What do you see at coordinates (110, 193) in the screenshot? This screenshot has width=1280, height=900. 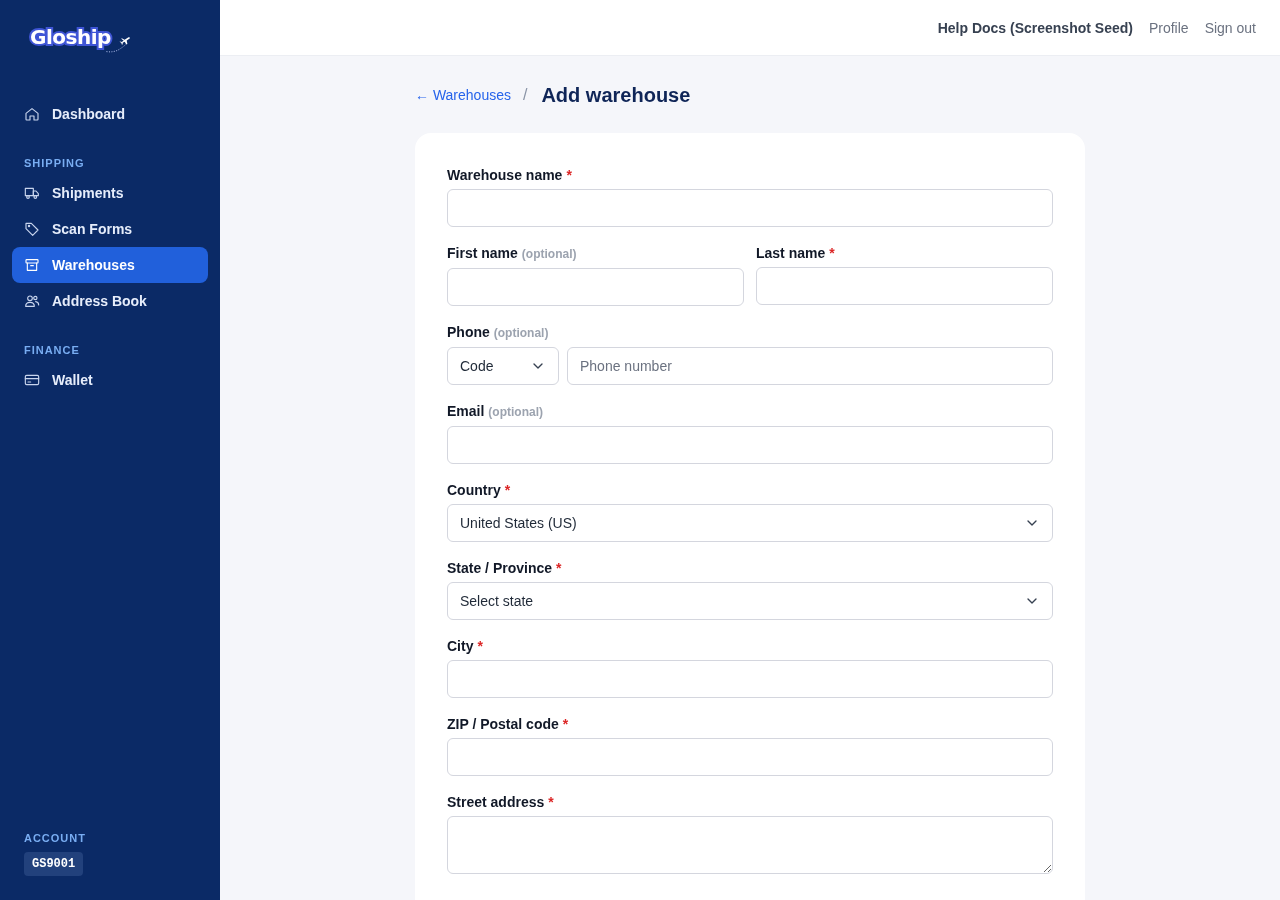 I see `sidebar-item: Shipments` at bounding box center [110, 193].